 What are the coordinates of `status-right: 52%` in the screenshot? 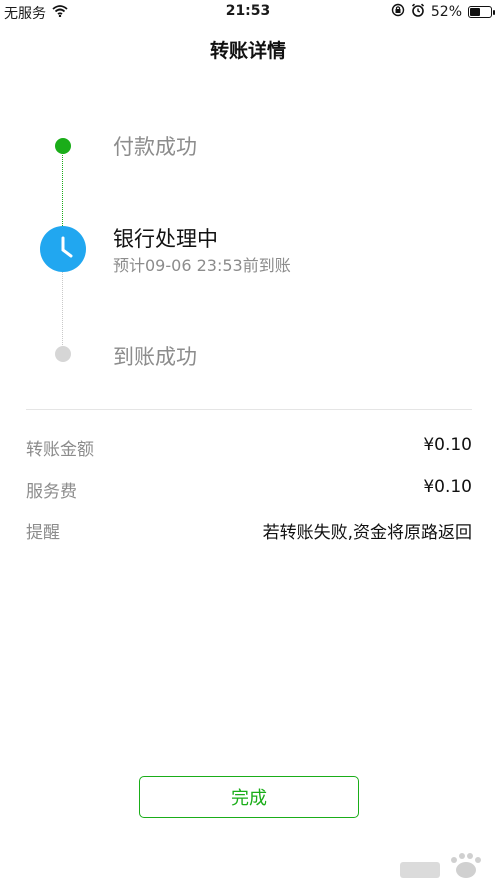 It's located at (443, 12).